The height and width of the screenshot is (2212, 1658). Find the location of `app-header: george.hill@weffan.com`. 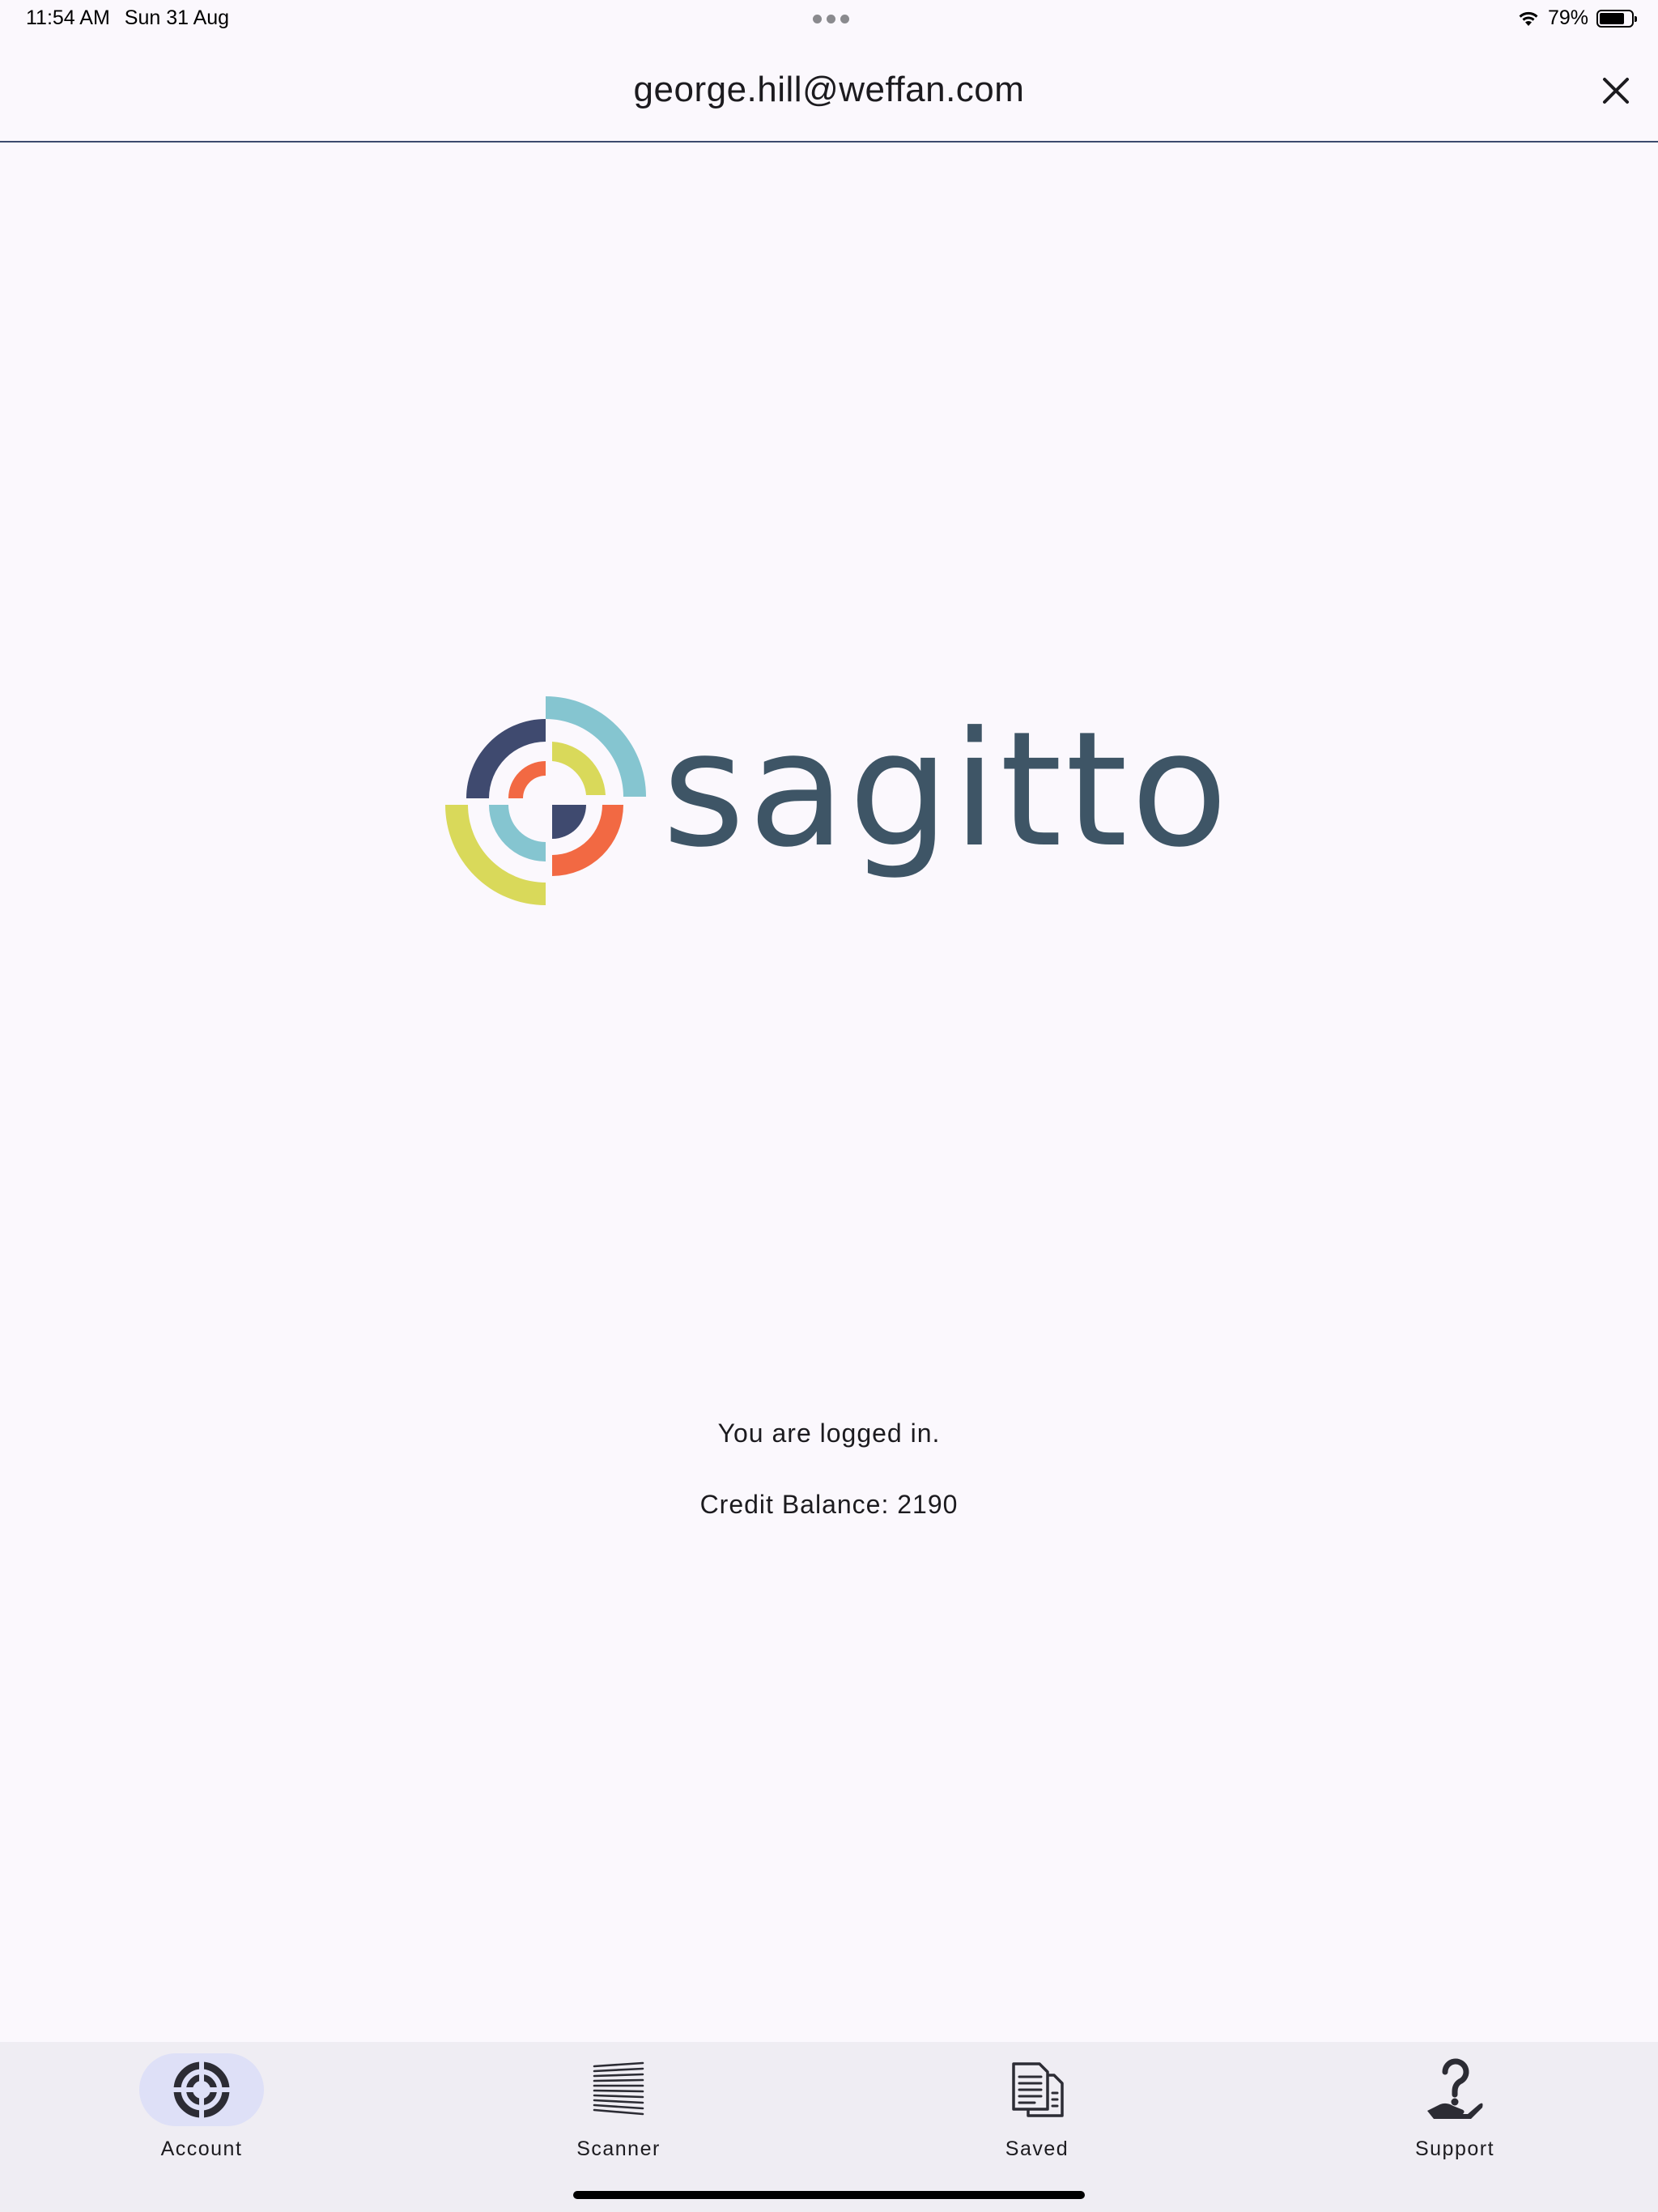

app-header: george.hill@weffan.com is located at coordinates (829, 91).